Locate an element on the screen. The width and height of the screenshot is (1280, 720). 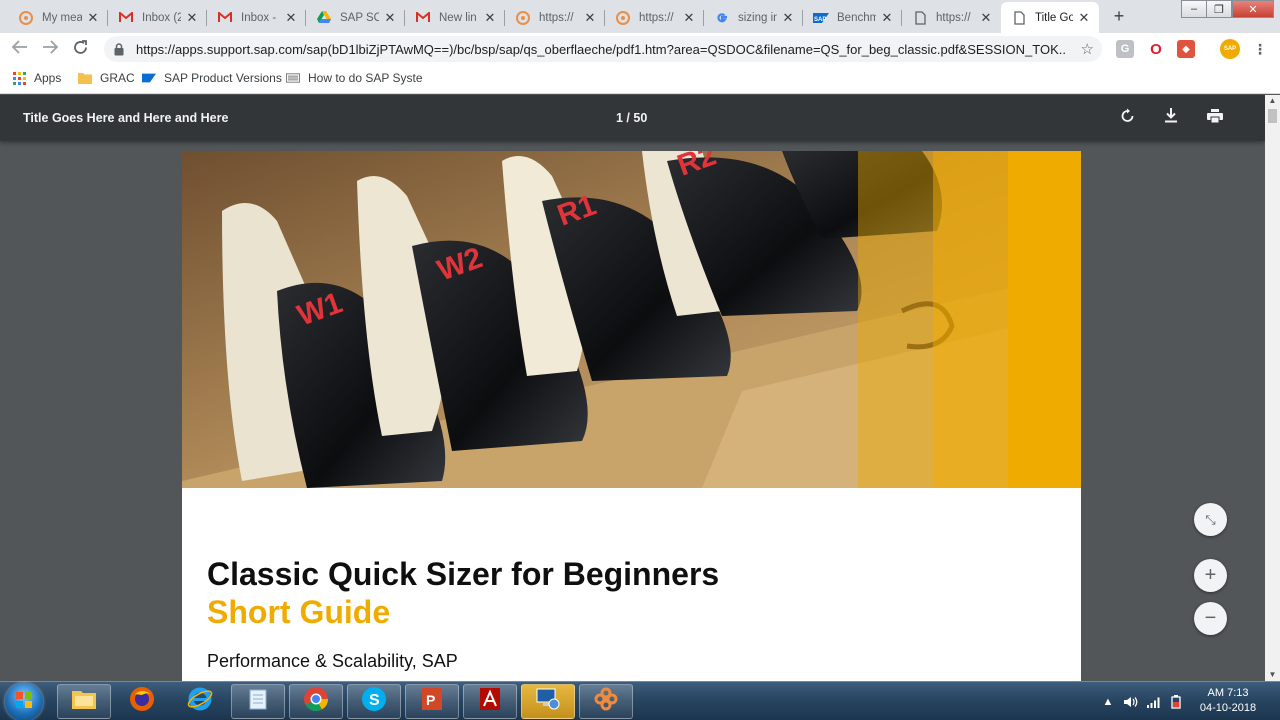
tab-2: Inbox (2 ✕ is located at coordinates (157, 17).